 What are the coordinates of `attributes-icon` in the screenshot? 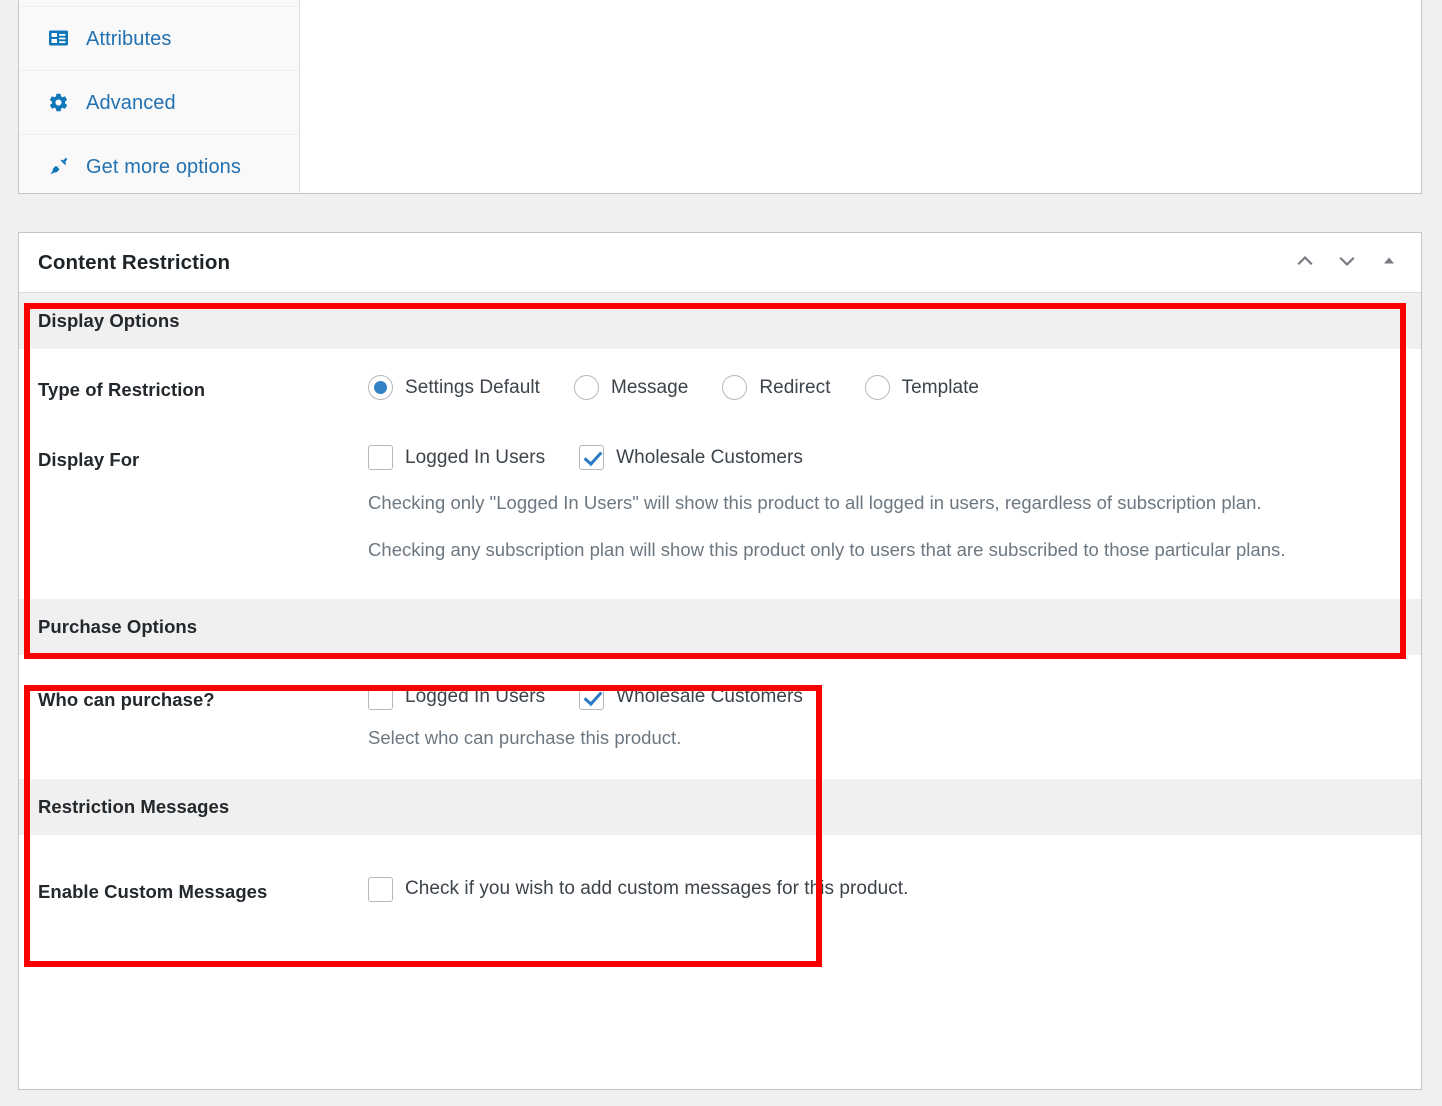 It's located at (58, 39).